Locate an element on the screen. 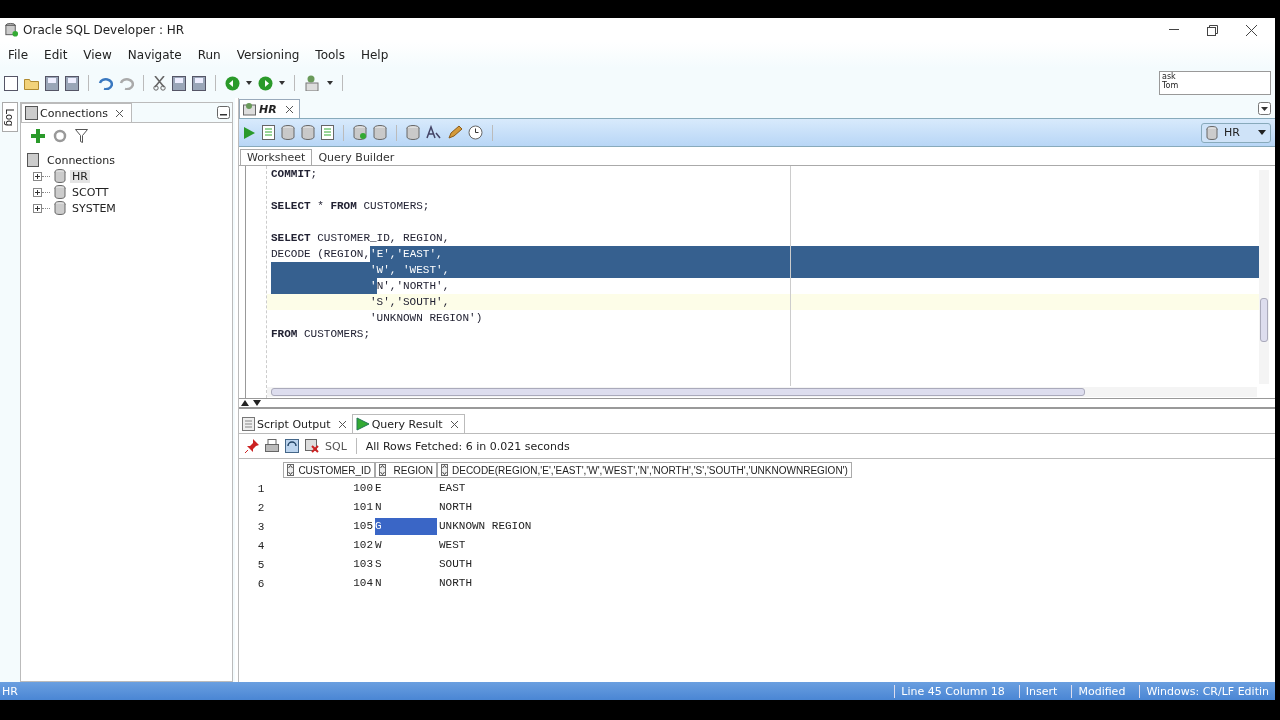  save-all-icon is located at coordinates (72, 83).